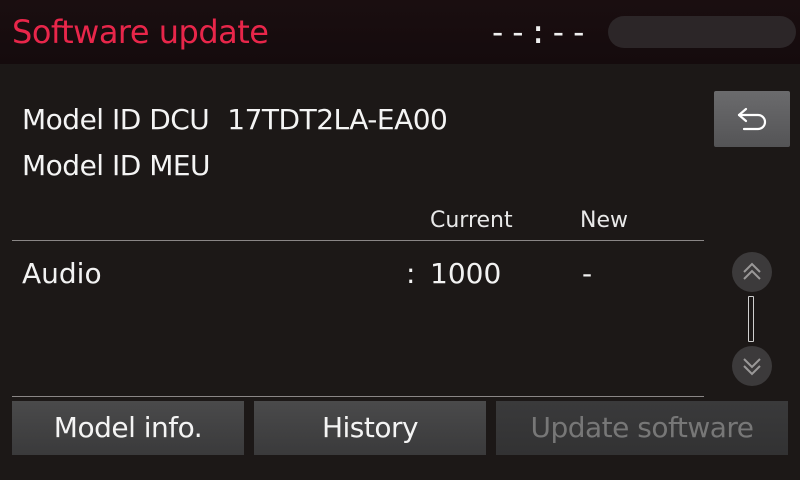 This screenshot has width=800, height=480. Describe the element at coordinates (140, 32) in the screenshot. I see `page-title: Software update` at that location.